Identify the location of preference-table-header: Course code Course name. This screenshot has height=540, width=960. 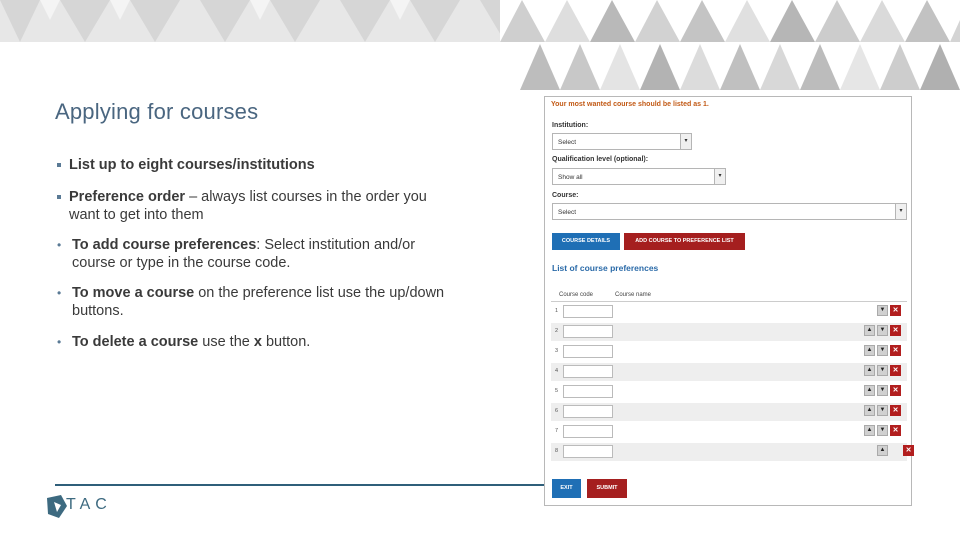
(729, 296).